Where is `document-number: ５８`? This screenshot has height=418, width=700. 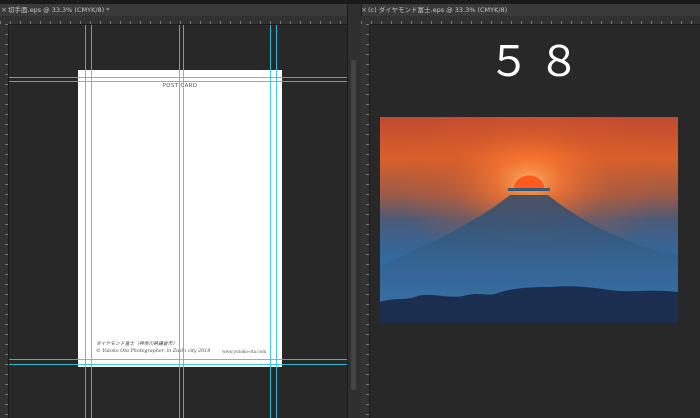 document-number: ５８ is located at coordinates (538, 61).